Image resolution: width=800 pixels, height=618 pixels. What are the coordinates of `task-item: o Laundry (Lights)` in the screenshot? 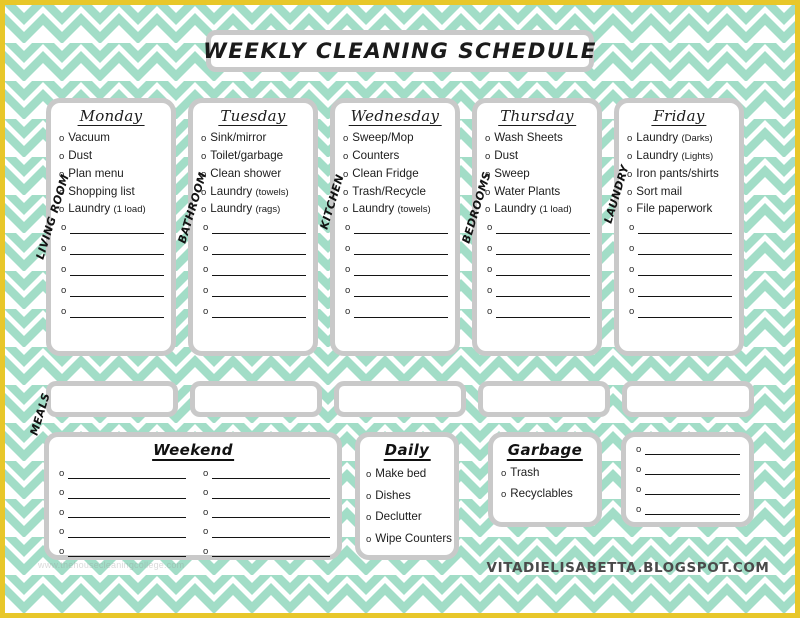 It's located at (681, 156).